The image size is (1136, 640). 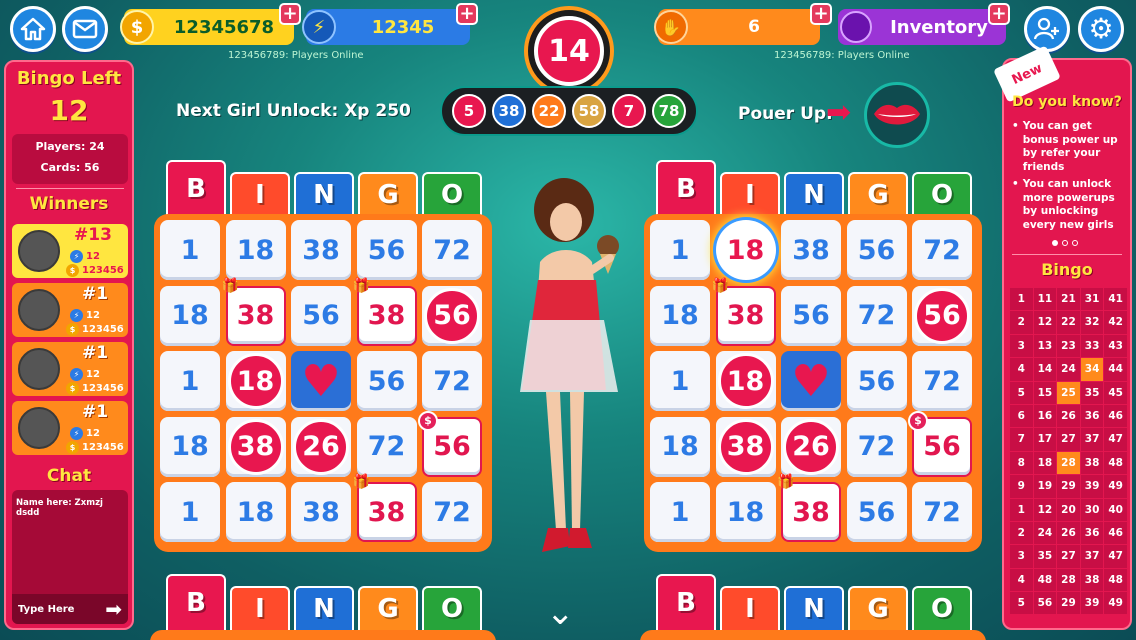 I want to click on bingo-card-partial, so click(x=323, y=635).